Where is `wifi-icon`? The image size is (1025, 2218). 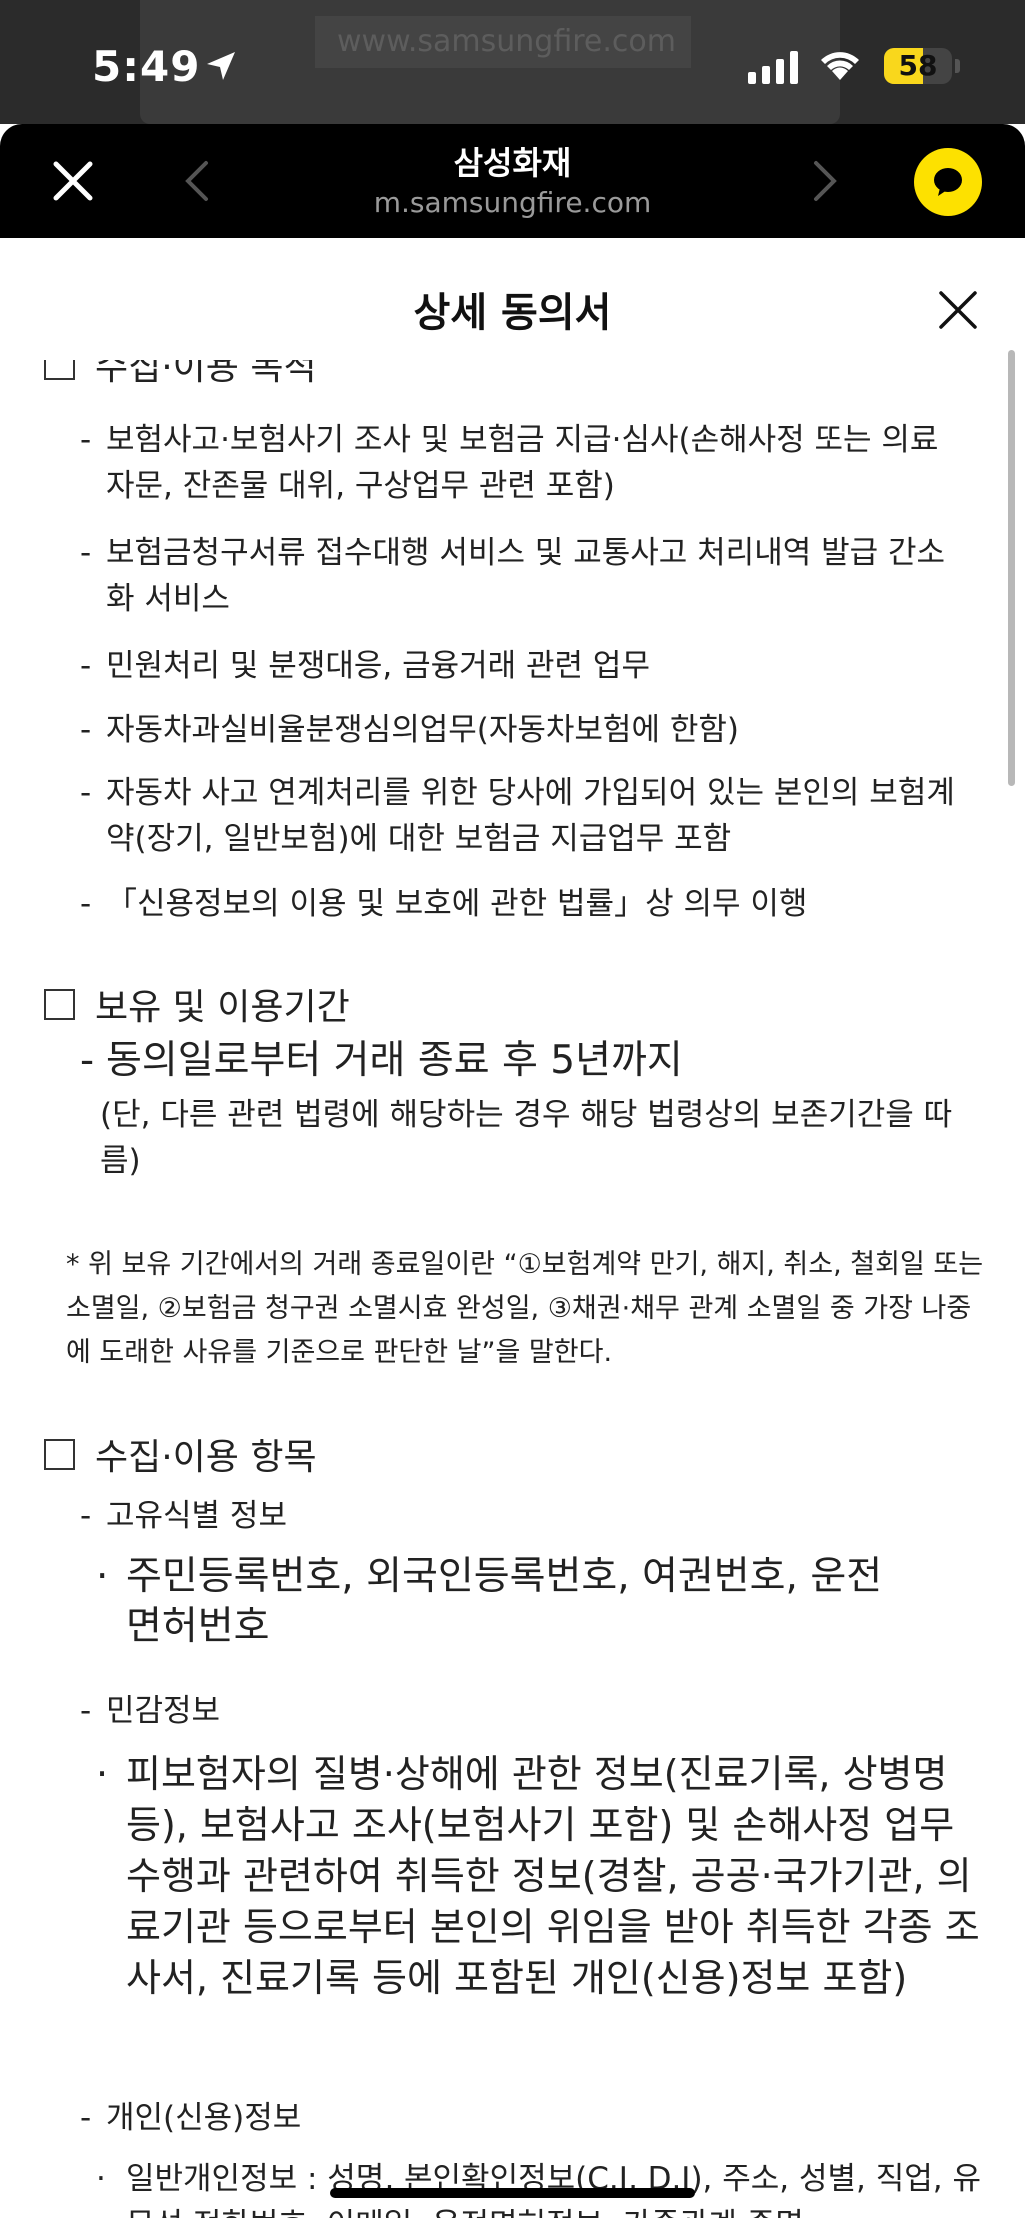 wifi-icon is located at coordinates (840, 66).